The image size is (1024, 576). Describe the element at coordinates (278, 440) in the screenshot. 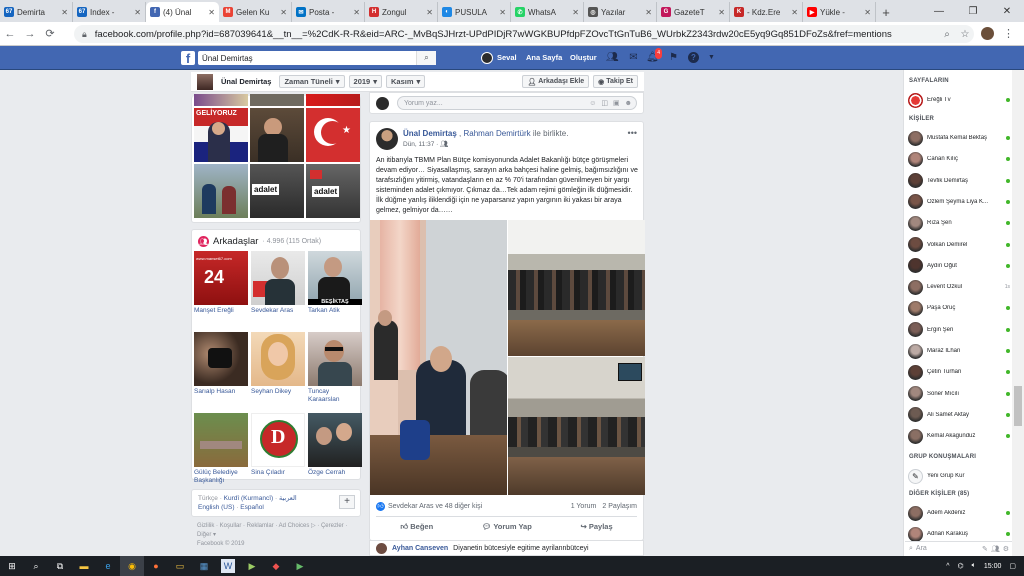

I see `friend-photo: D` at that location.